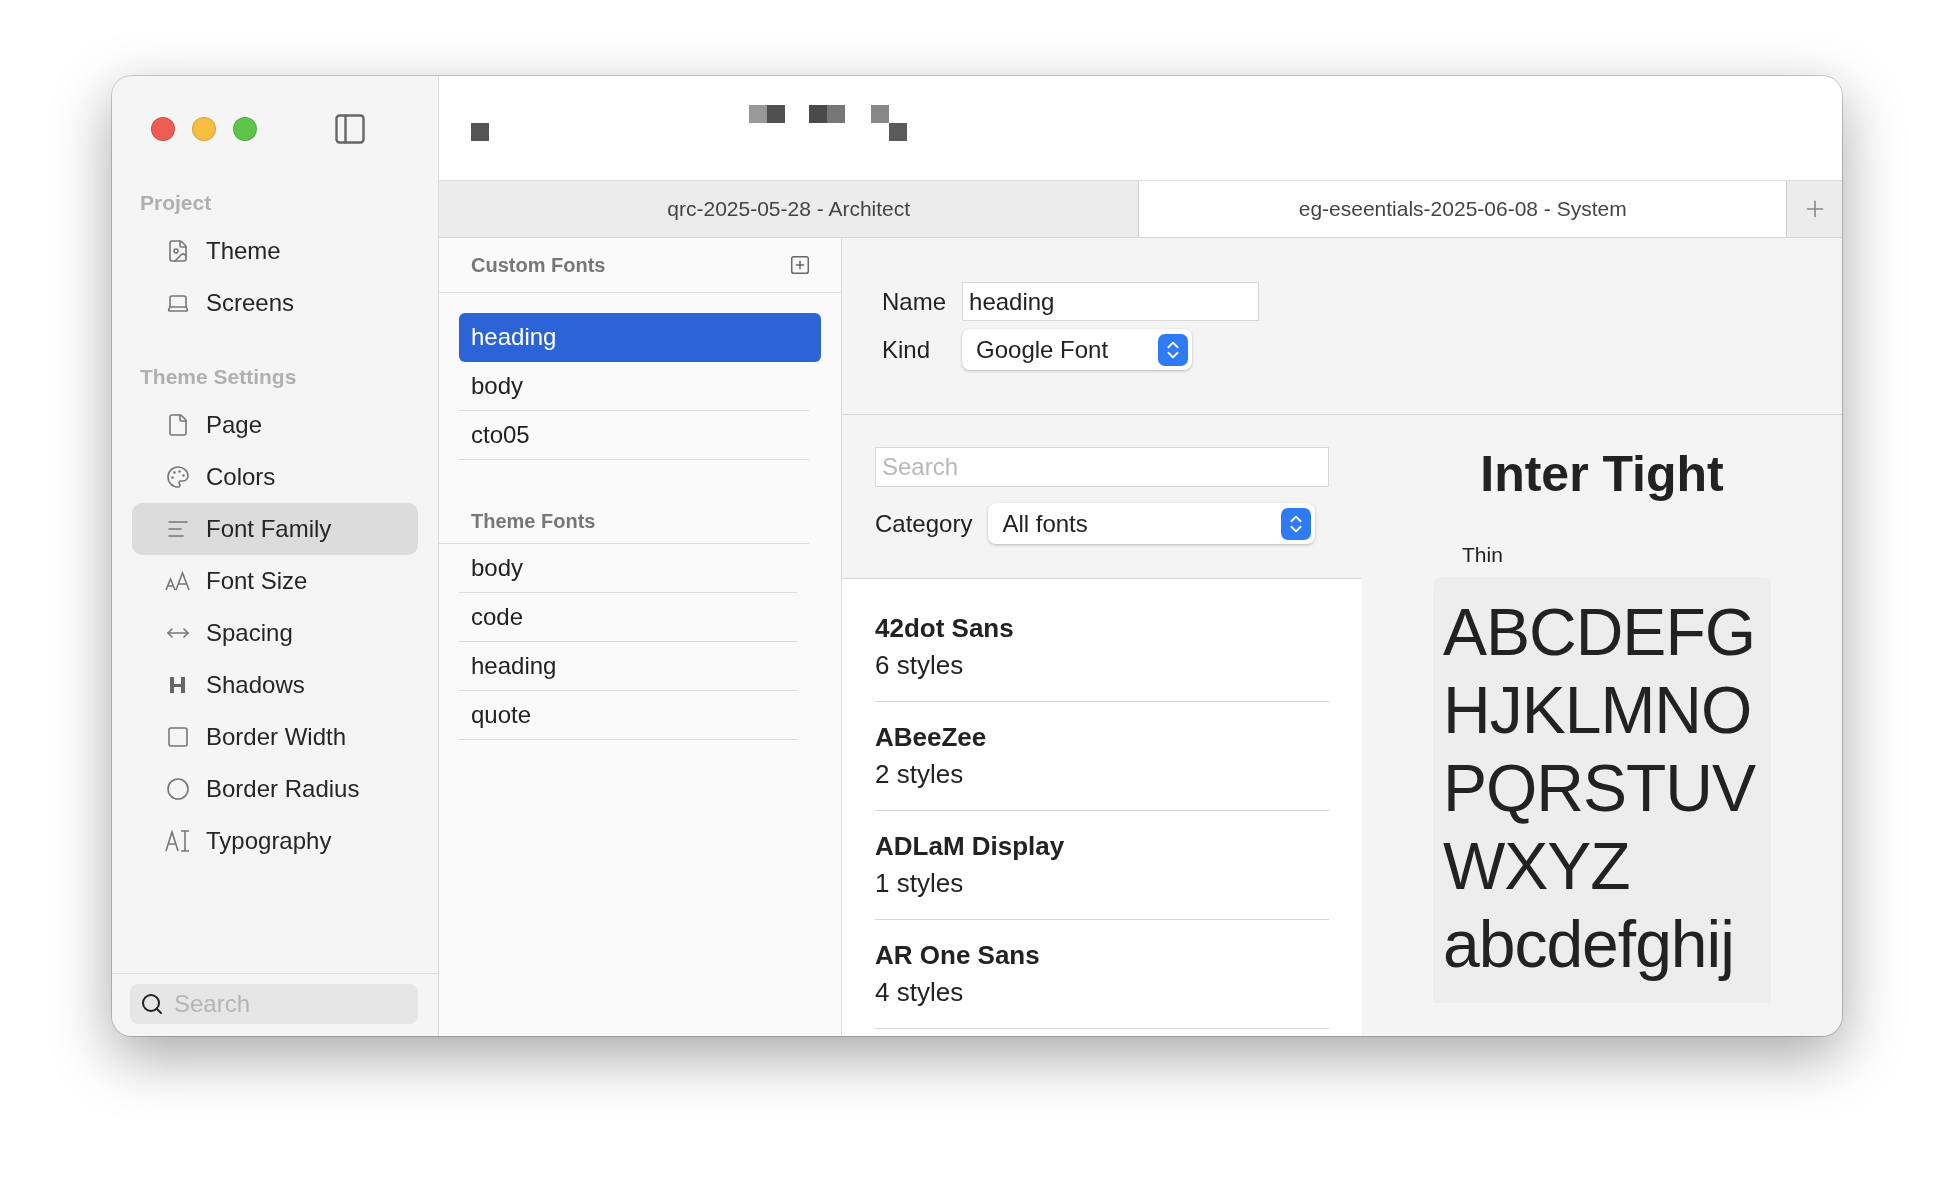  Describe the element at coordinates (178, 841) in the screenshot. I see `text-cursor-icon` at that location.